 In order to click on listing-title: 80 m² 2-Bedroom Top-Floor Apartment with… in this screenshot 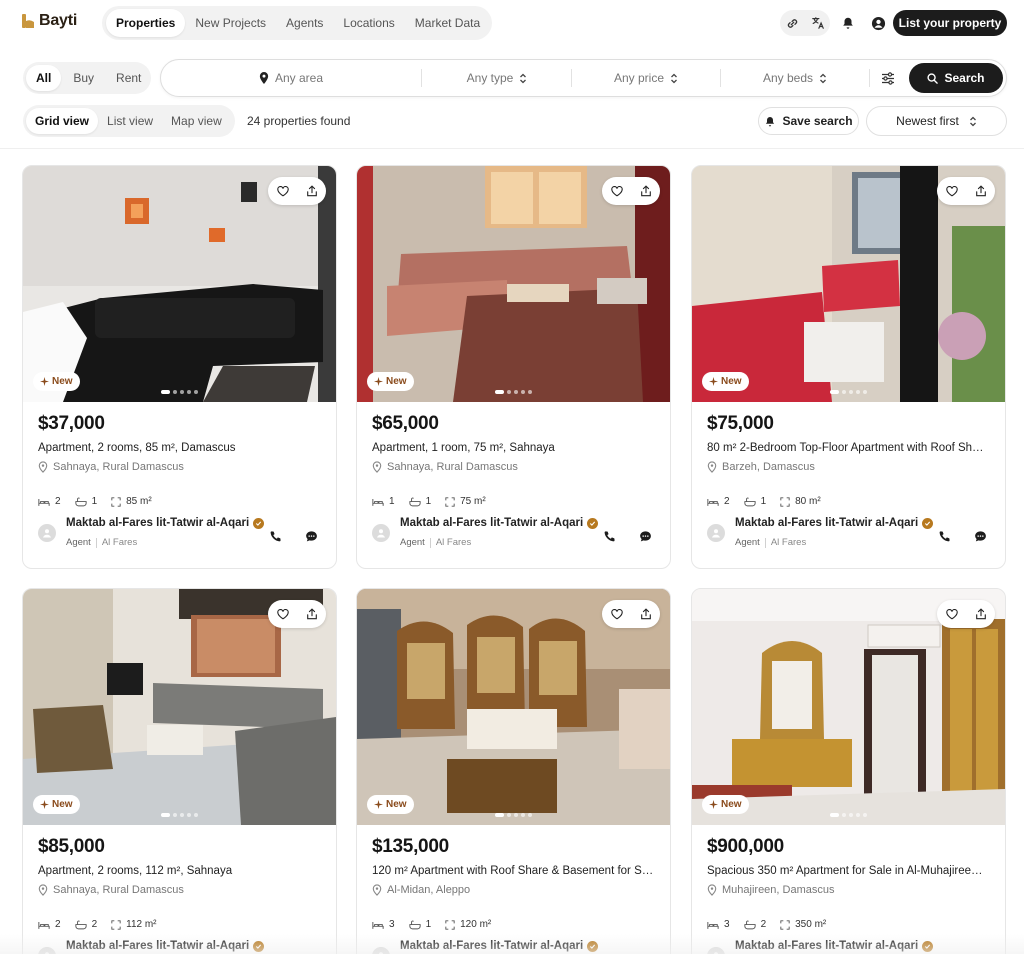, I will do `click(852, 448)`.